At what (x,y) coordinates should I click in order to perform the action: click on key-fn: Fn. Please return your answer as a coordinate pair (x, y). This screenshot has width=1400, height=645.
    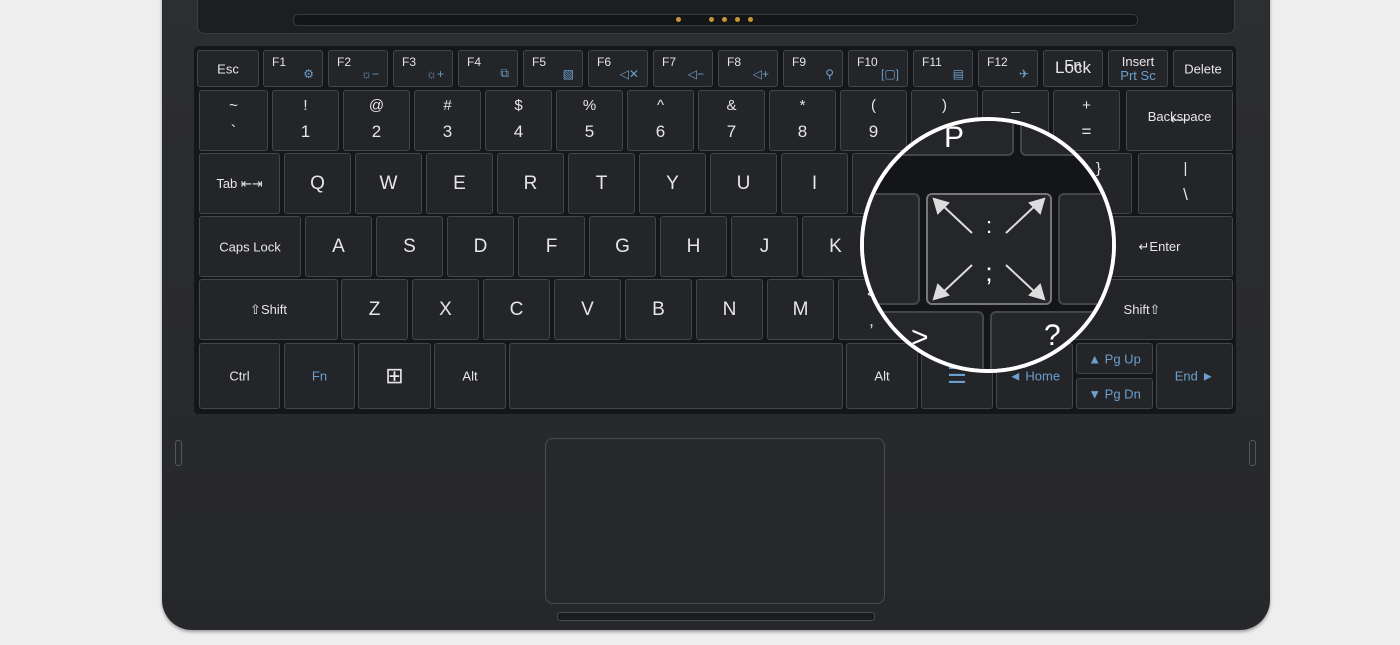
    Looking at the image, I should click on (319, 376).